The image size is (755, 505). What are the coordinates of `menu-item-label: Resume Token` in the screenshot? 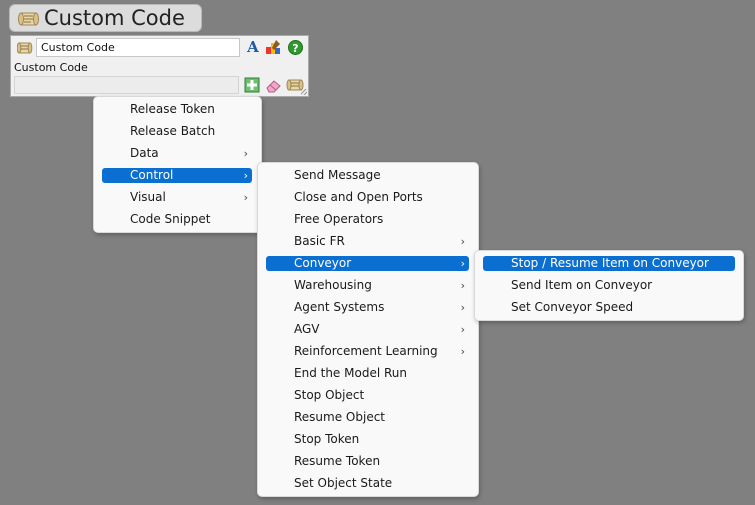 It's located at (337, 461).